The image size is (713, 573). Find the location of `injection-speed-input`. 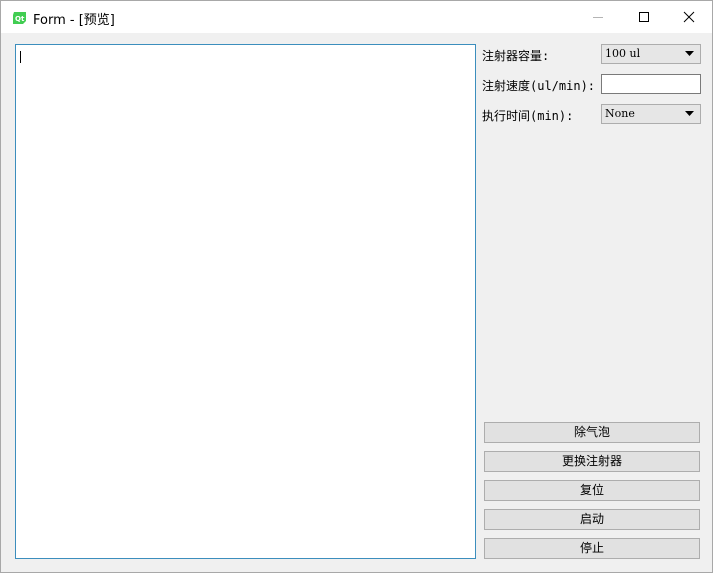

injection-speed-input is located at coordinates (651, 84).